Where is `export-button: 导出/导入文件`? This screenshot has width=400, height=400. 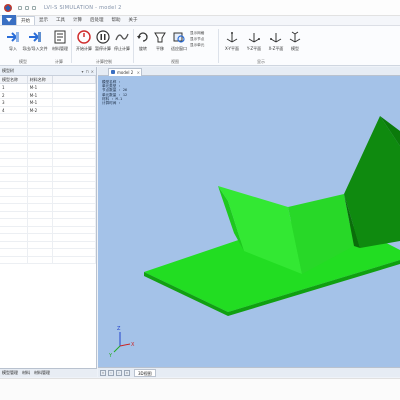
export-button: 导出/导入文件 is located at coordinates (35, 42).